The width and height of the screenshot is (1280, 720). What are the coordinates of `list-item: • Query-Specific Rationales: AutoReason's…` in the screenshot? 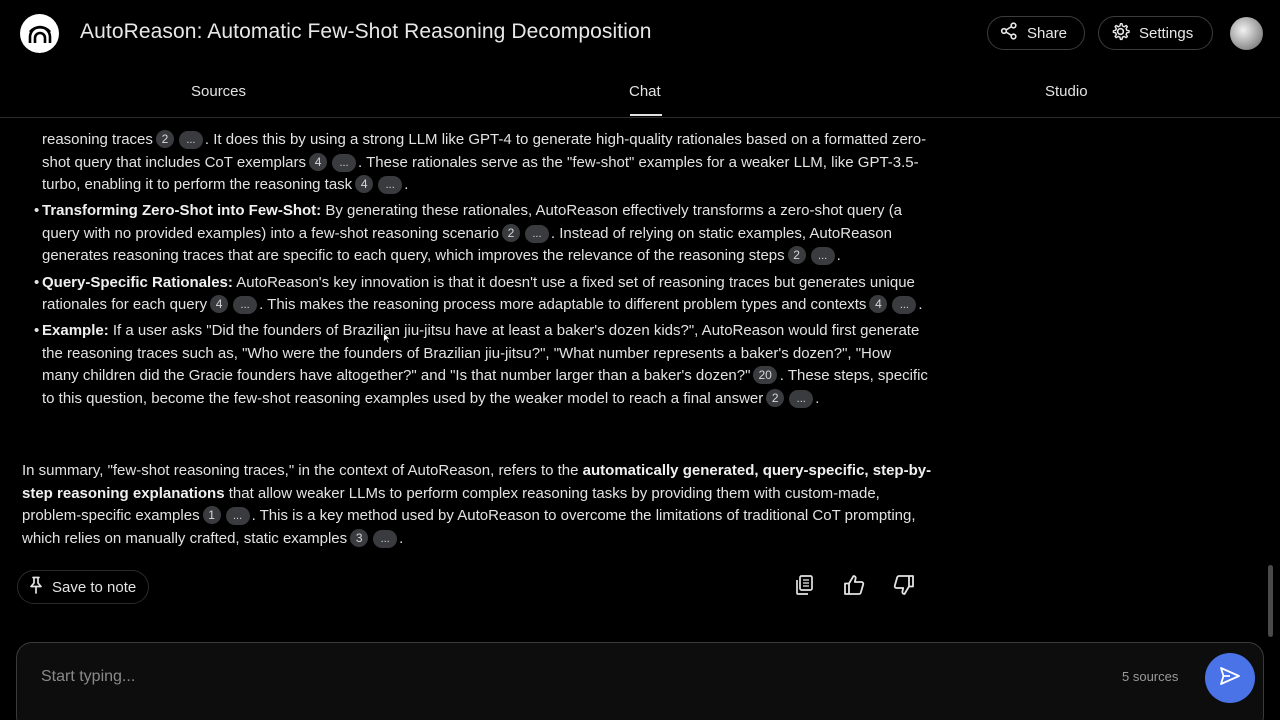 It's located at (478, 294).